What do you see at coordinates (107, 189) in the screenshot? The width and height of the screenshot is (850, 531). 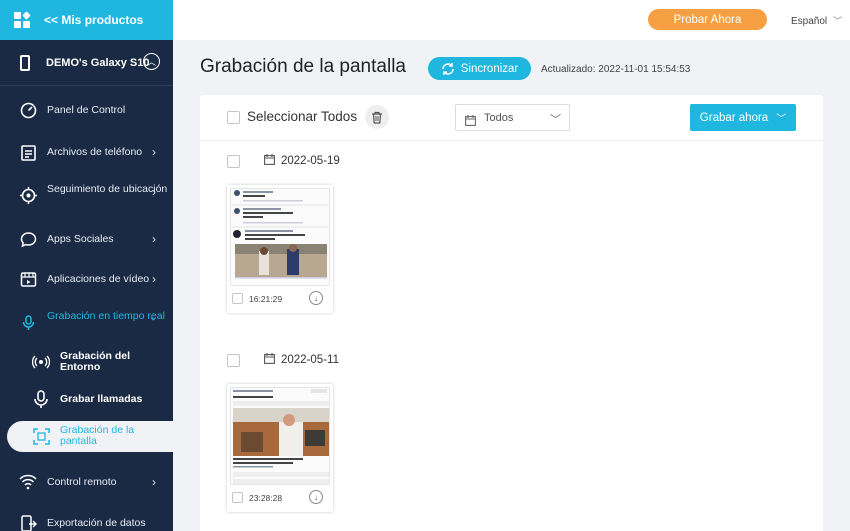 I see `sidebar-item-label: Seguimiento de ubicación` at bounding box center [107, 189].